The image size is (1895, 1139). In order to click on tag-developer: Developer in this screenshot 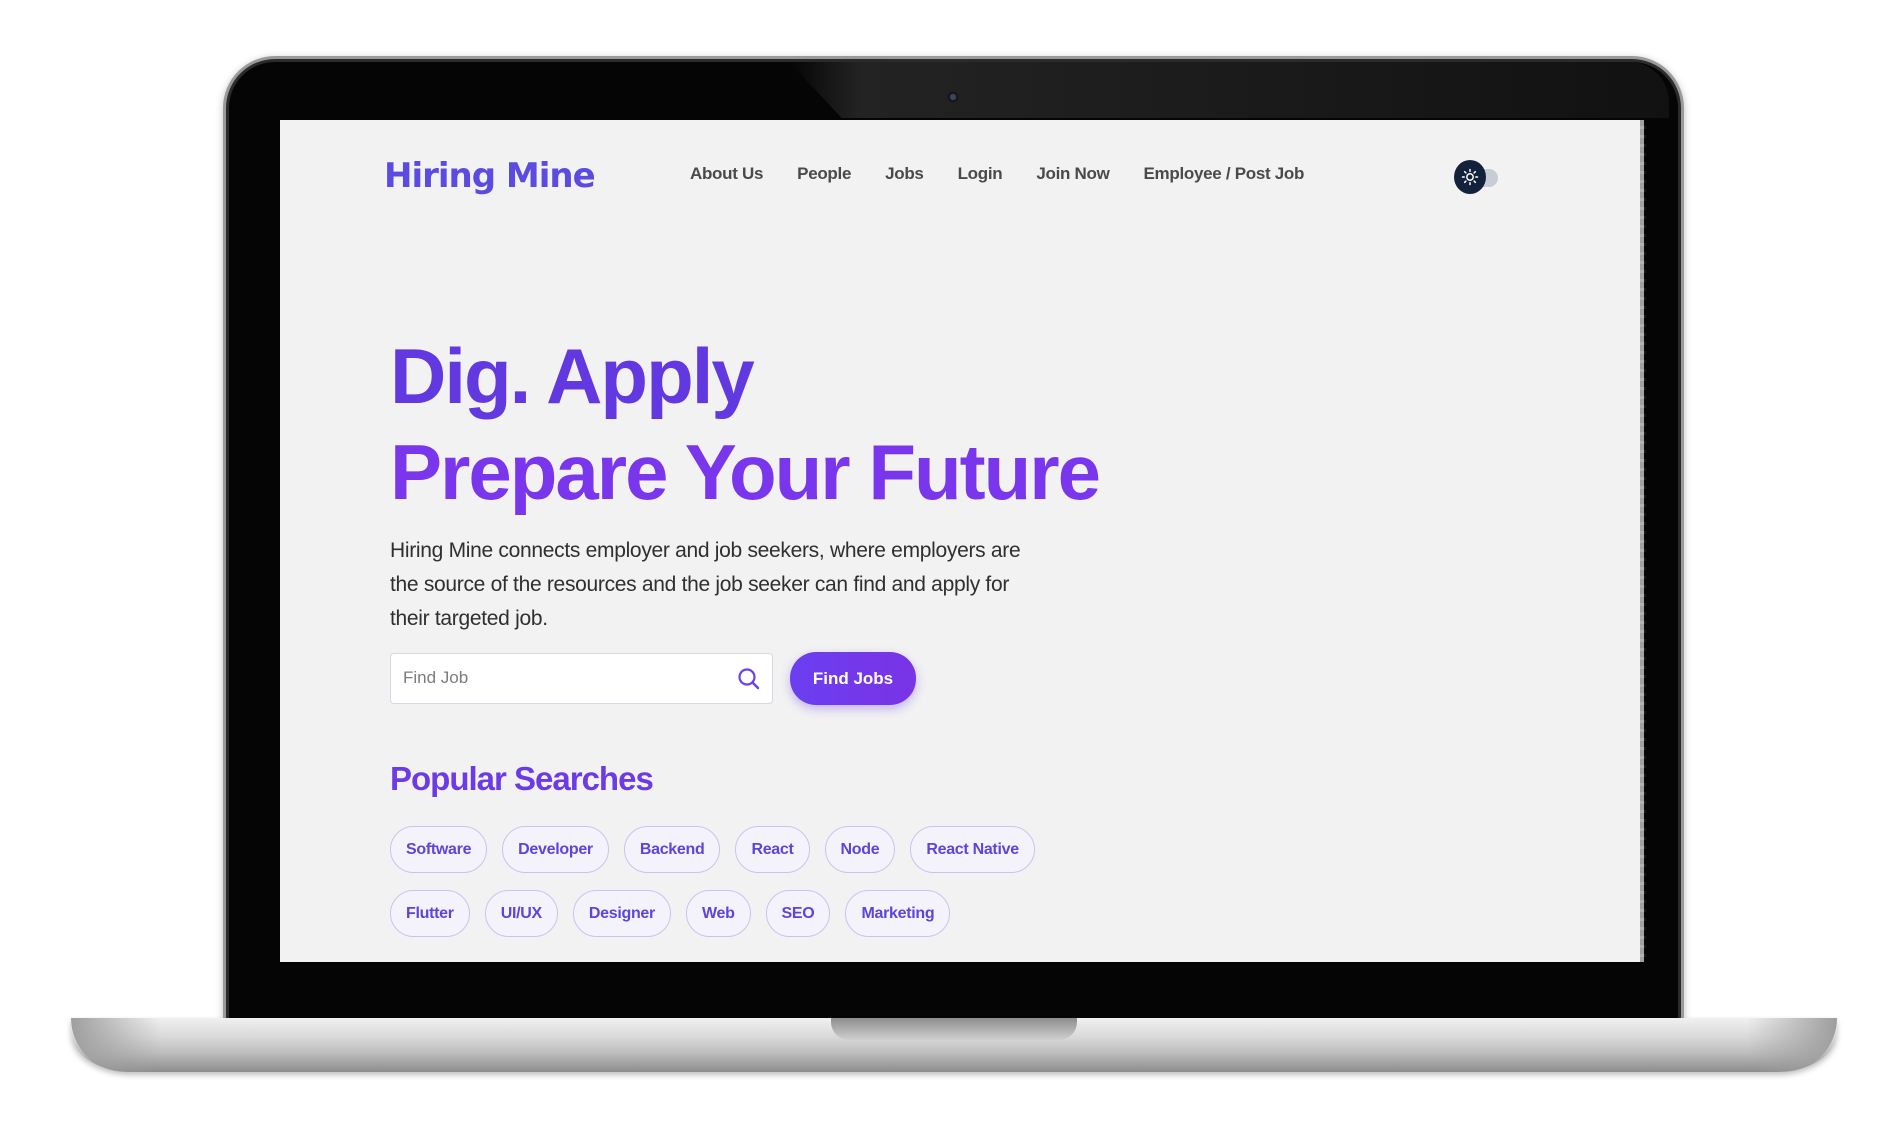, I will do `click(555, 849)`.